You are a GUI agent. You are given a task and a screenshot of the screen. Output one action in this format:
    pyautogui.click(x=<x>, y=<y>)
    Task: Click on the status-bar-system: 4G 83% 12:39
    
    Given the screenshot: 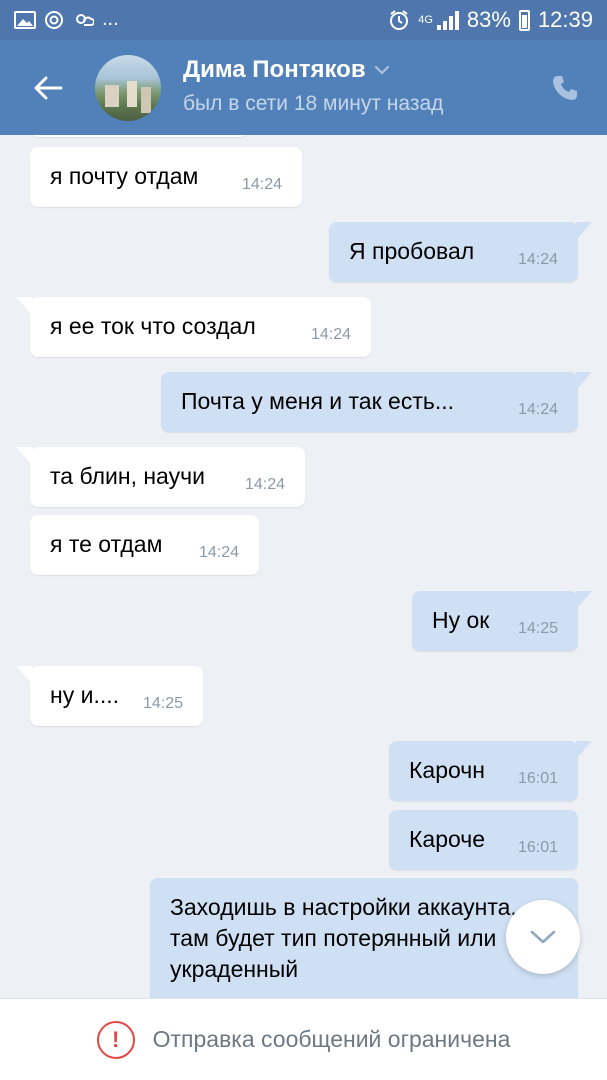 What is the action you would take?
    pyautogui.click(x=490, y=20)
    